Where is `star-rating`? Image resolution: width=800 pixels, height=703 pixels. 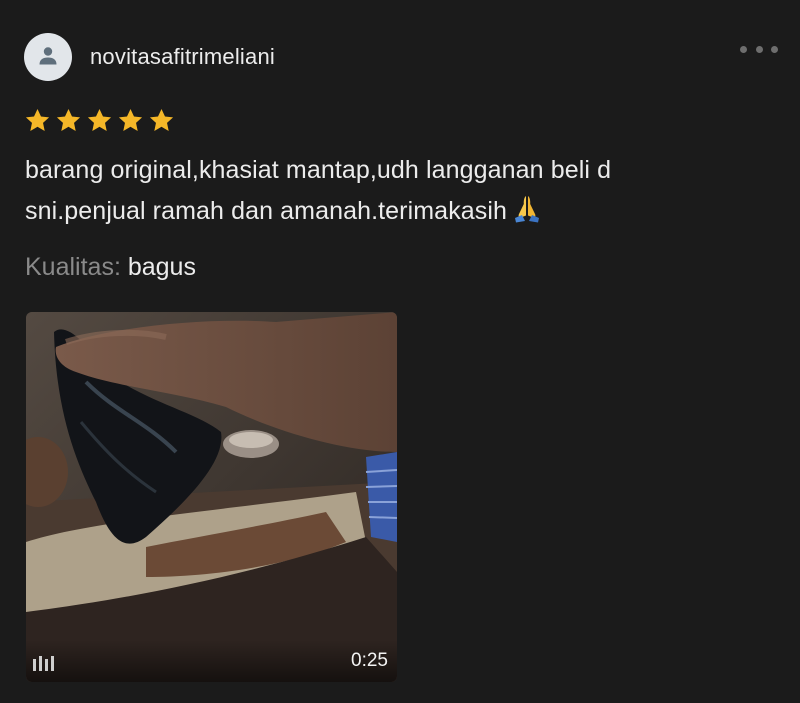
star-rating is located at coordinates (99, 120).